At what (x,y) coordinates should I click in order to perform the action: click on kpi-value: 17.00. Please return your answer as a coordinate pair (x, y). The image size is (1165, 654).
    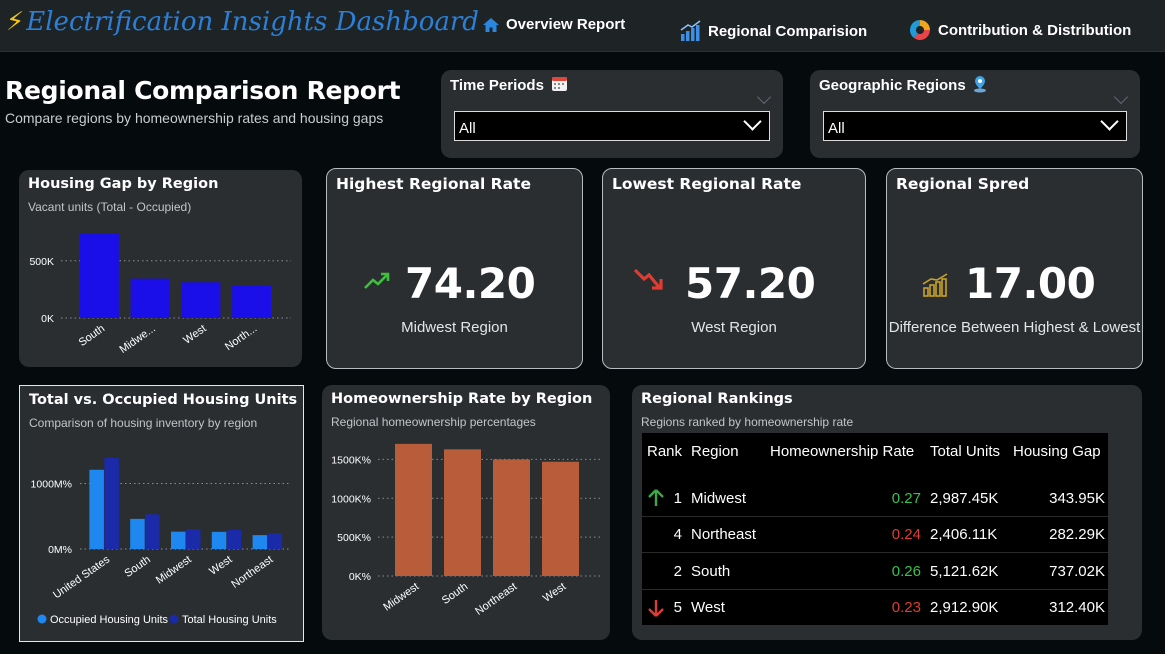
    Looking at the image, I should click on (1030, 283).